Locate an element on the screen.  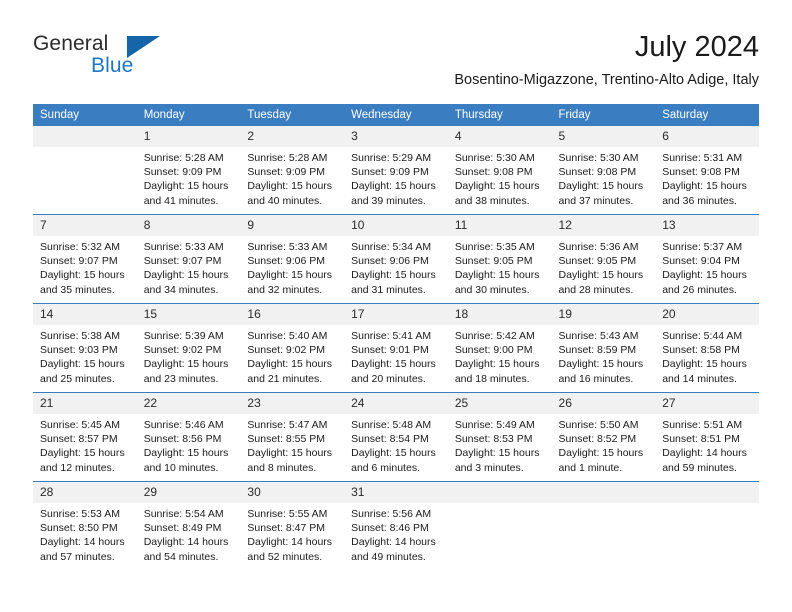
day-number is located at coordinates (499, 492).